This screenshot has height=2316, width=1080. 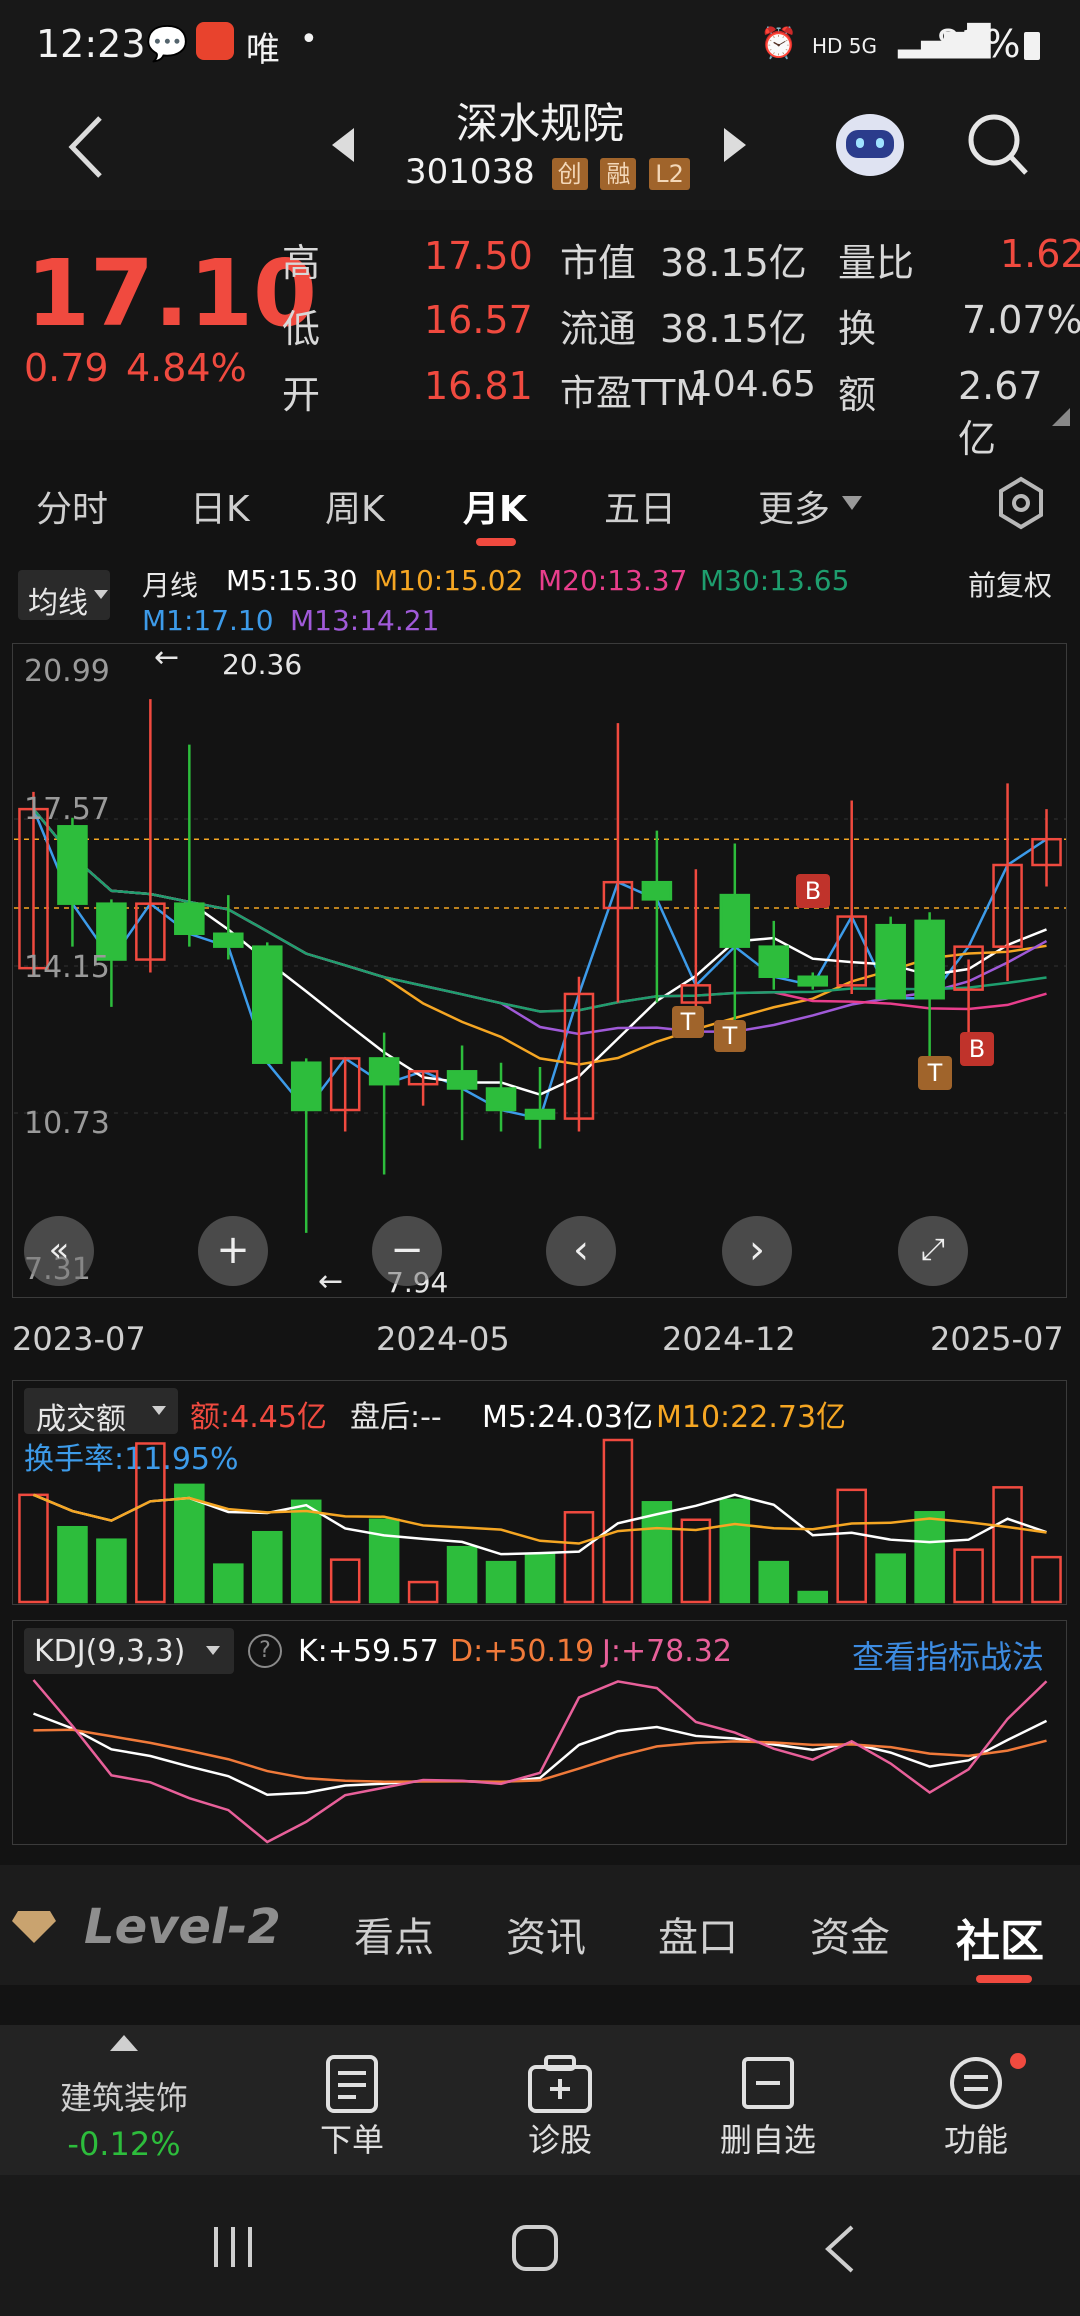 I want to click on order-button: 下单, so click(x=352, y=2107).